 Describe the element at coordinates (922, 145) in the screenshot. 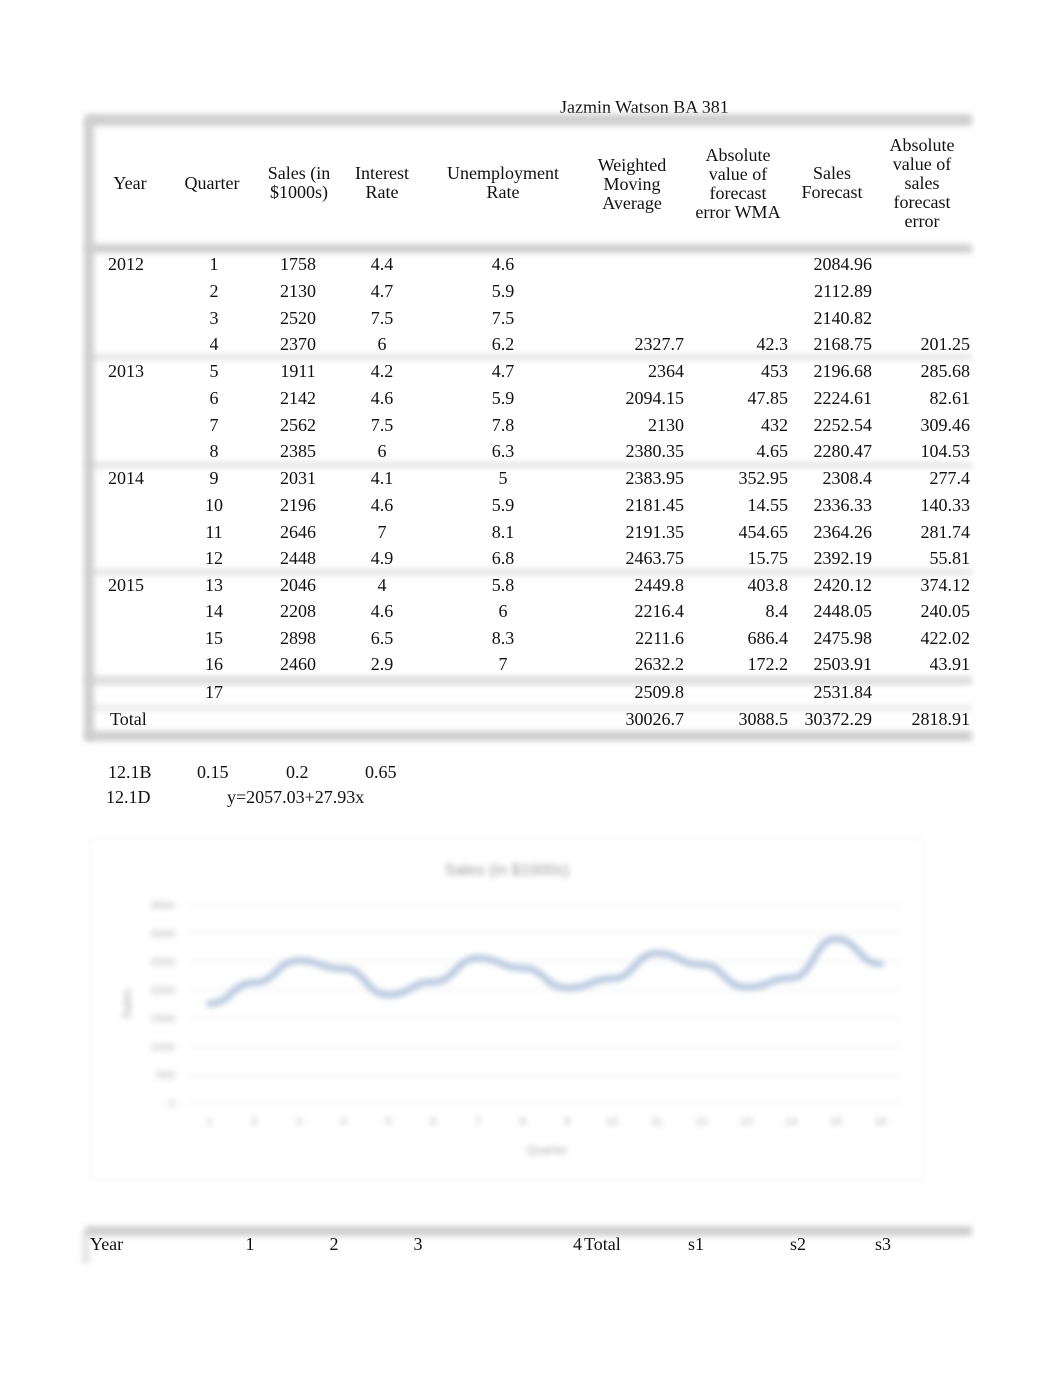

I see `header-abssf-line1: Absolute` at that location.